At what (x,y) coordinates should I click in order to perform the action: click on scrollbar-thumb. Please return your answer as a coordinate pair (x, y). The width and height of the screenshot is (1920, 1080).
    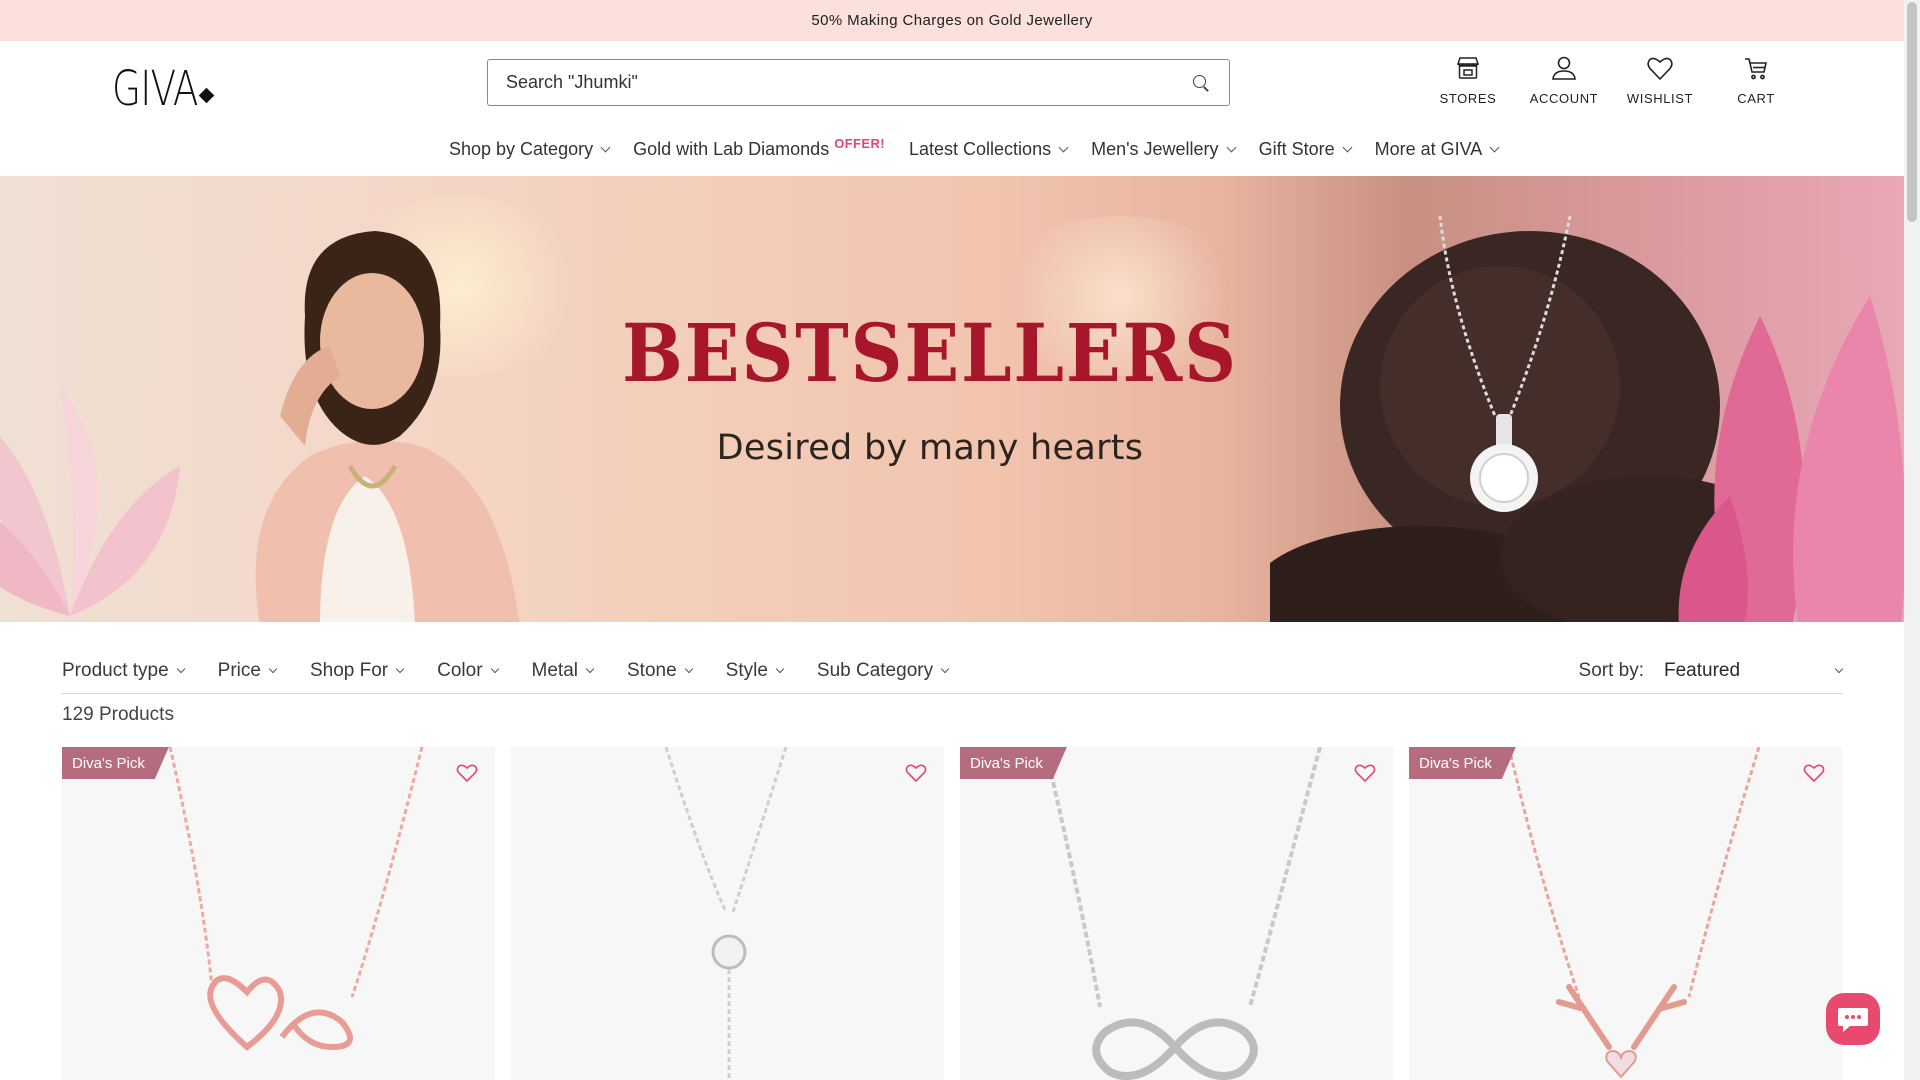
    Looking at the image, I should click on (1912, 112).